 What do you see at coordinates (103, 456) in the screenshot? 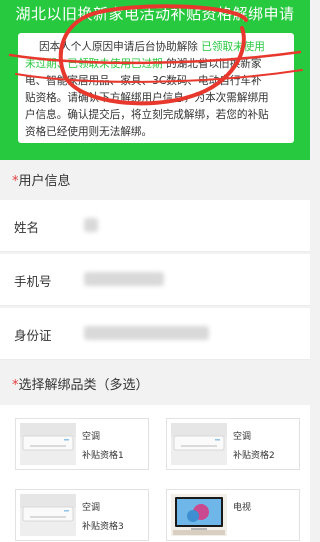
I see `category-sub: 补贴资格1` at bounding box center [103, 456].